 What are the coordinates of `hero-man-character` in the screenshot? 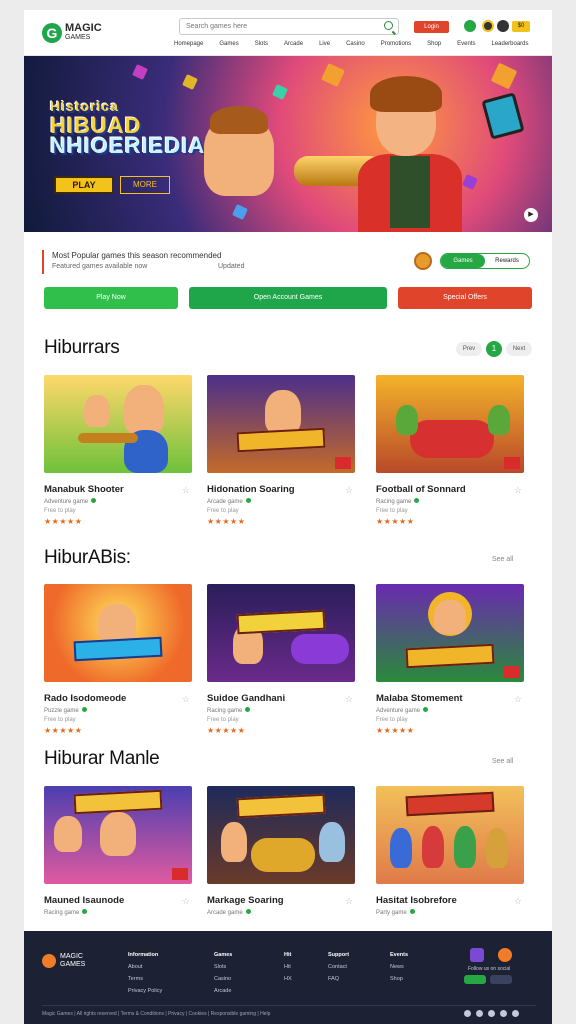 It's located at (409, 154).